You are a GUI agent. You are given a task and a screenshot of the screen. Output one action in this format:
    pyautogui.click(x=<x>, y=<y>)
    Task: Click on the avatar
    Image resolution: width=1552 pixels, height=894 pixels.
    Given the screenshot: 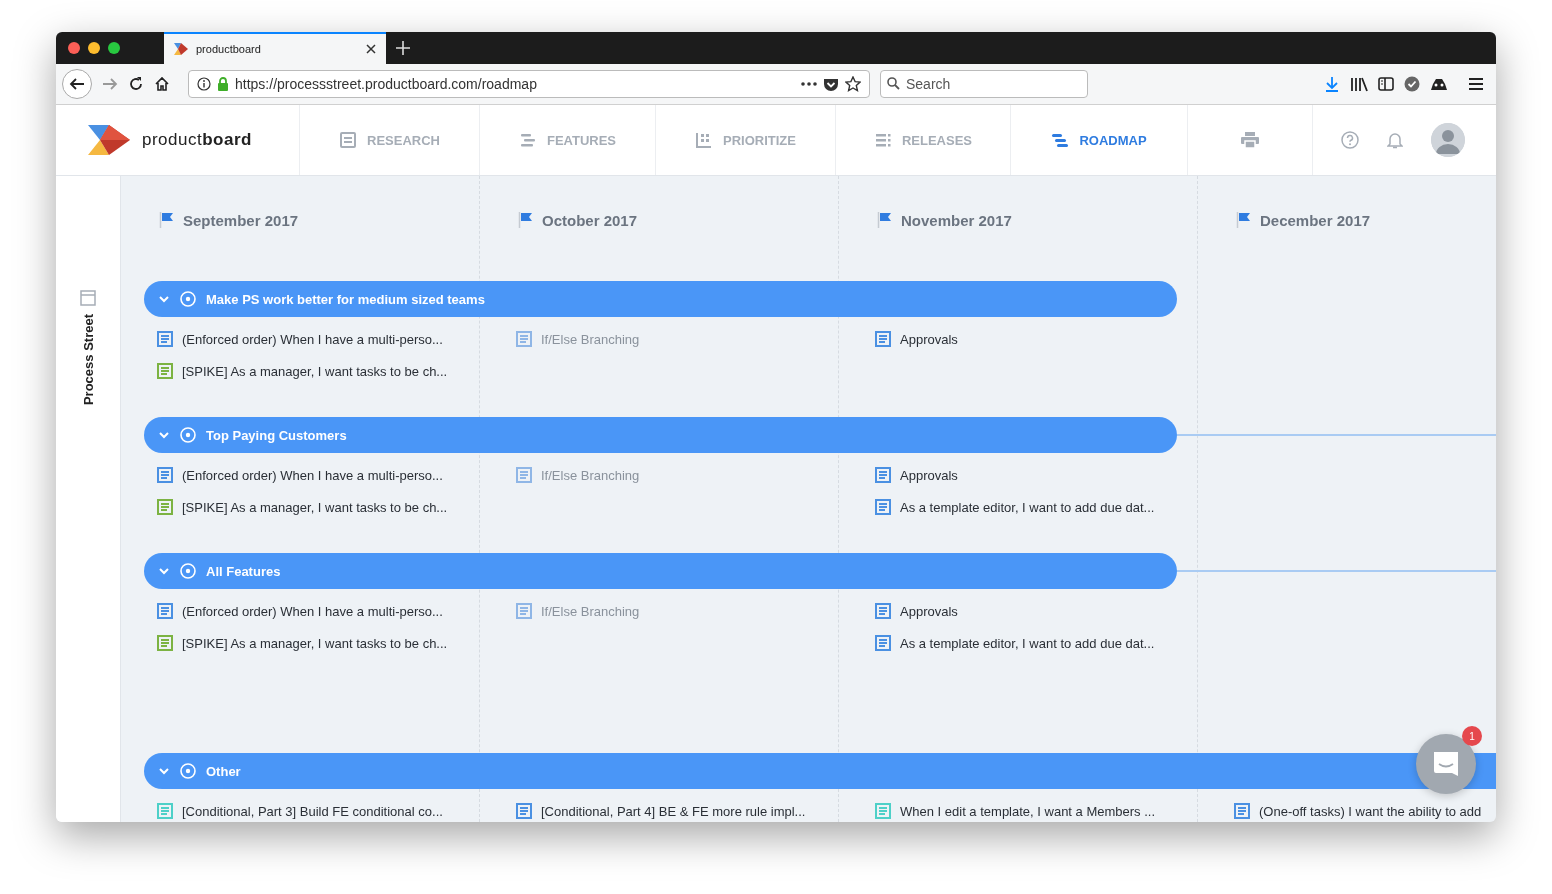 What is the action you would take?
    pyautogui.click(x=1448, y=140)
    